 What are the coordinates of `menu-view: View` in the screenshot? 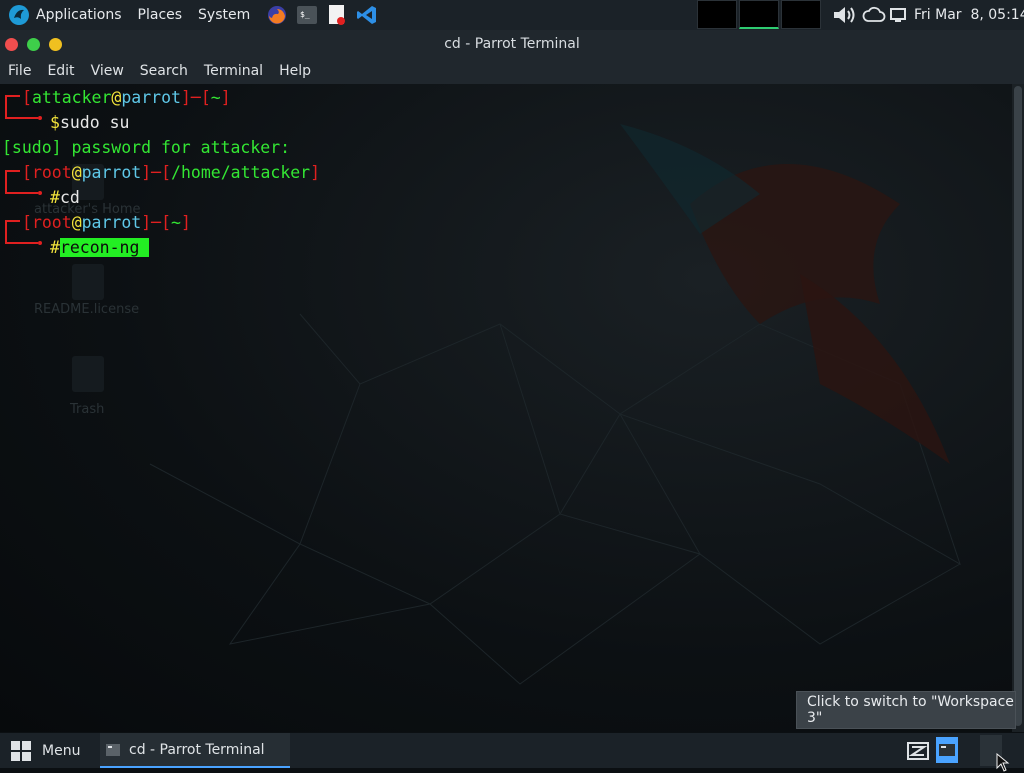 It's located at (107, 71).